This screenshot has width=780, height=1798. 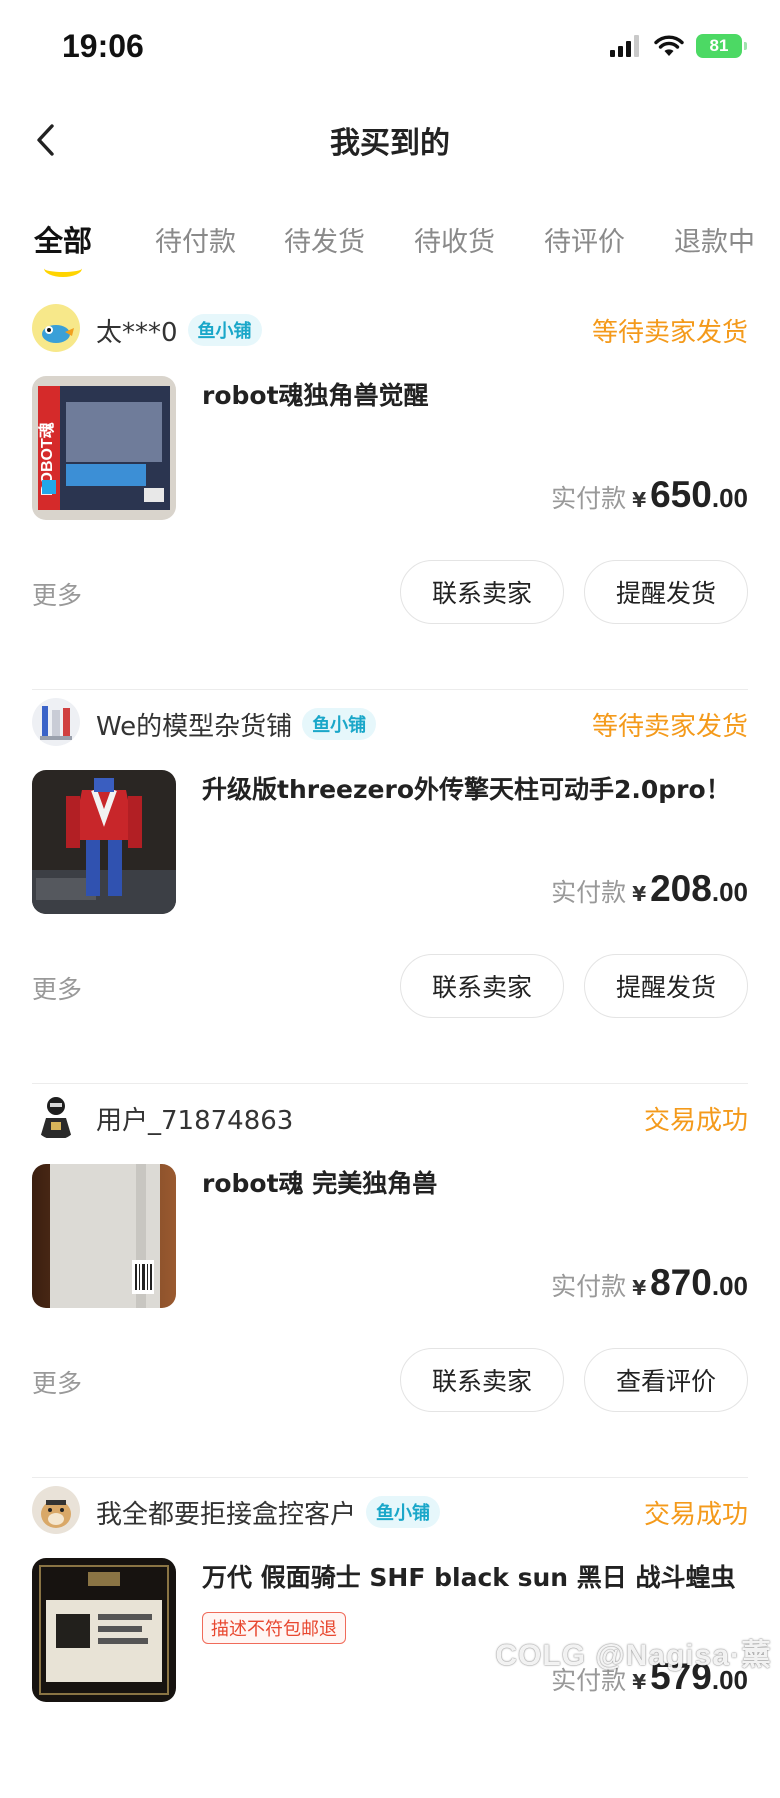 I want to click on wifi-icon, so click(x=669, y=45).